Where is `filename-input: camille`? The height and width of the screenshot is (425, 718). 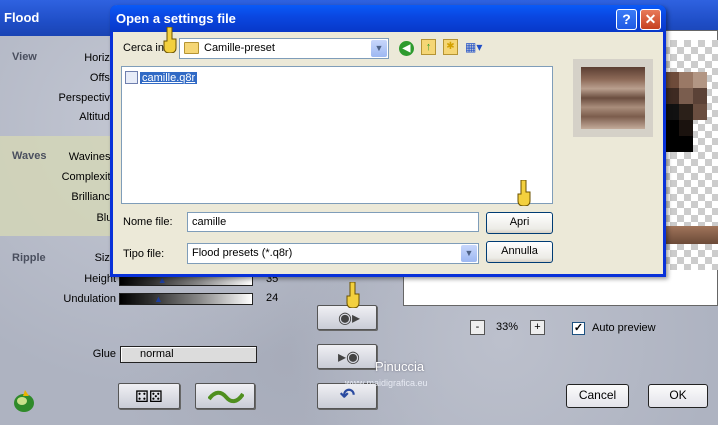 filename-input: camille is located at coordinates (333, 222).